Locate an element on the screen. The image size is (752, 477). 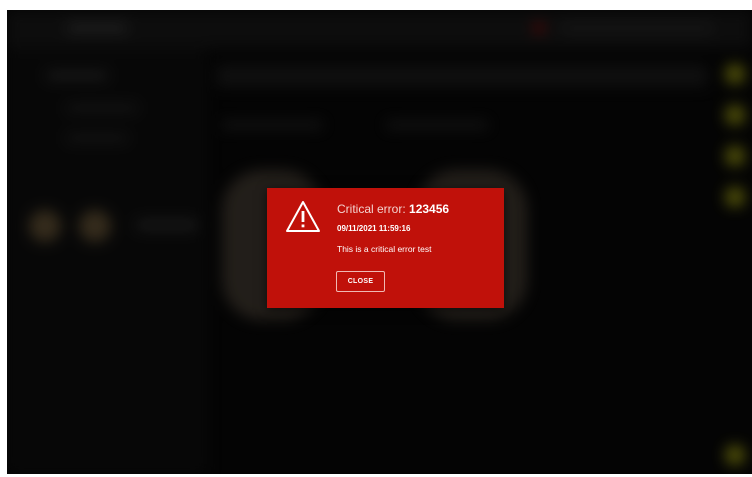
error-title: Critical error: 123456 is located at coordinates (393, 209).